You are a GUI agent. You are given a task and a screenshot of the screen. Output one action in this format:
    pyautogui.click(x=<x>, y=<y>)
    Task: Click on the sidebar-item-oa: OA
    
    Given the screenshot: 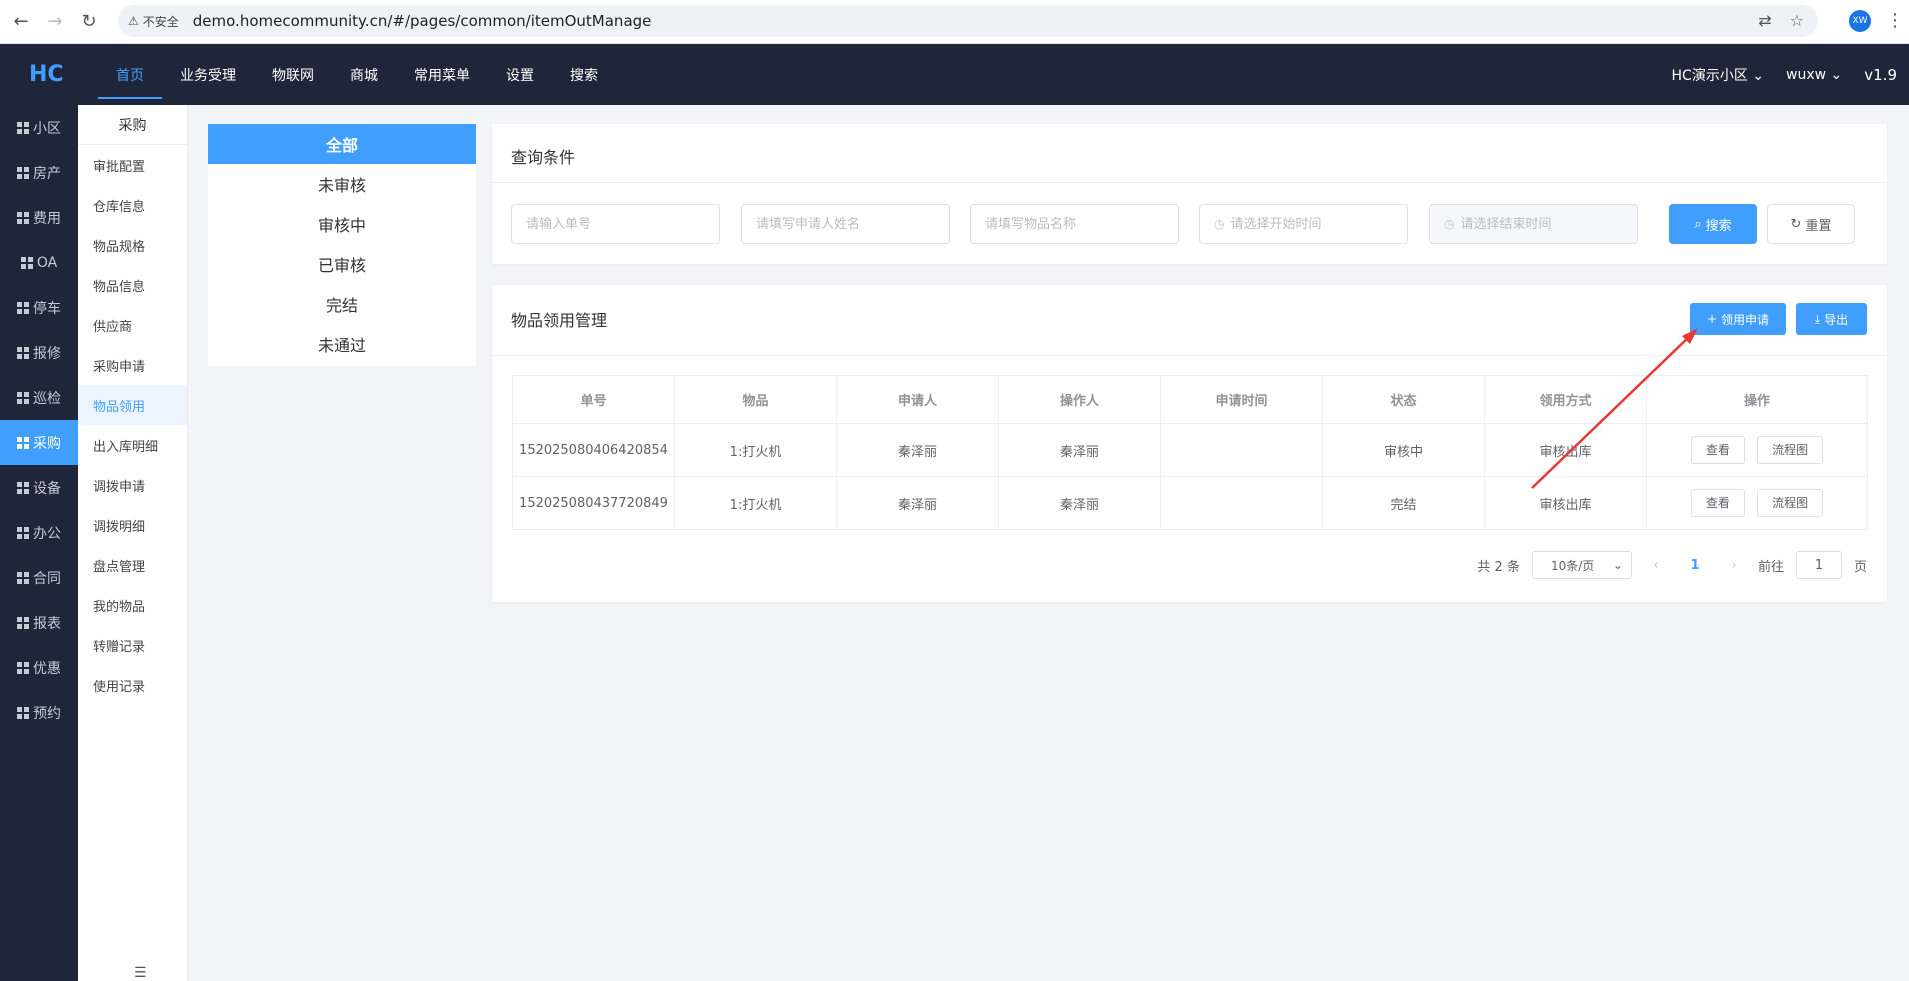 What is the action you would take?
    pyautogui.click(x=39, y=262)
    